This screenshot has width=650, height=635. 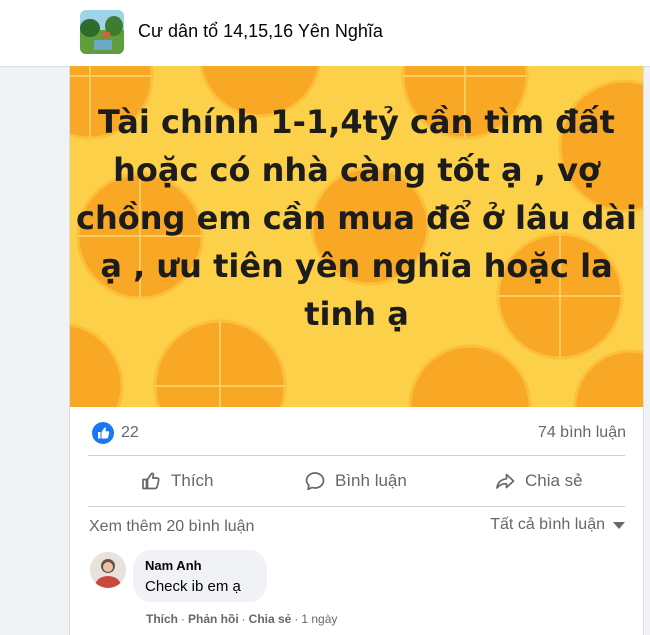 I want to click on comment-filter-label: Tất cả bình luận, so click(x=547, y=524).